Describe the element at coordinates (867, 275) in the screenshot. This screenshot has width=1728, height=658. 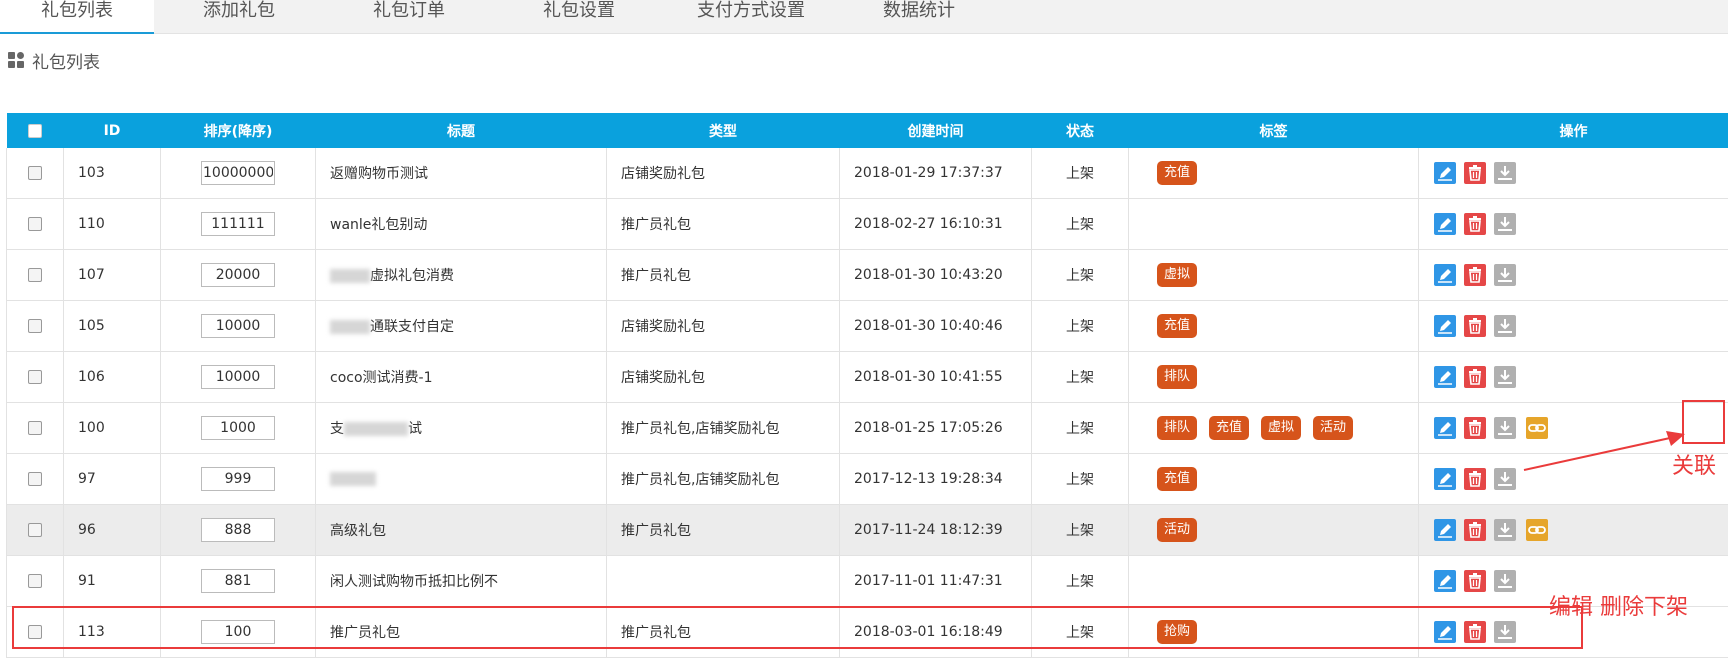
I see `table-row: 107虚拟礼包消费推广员礼包2018-01-30 10:43:20上架虚拟` at that location.